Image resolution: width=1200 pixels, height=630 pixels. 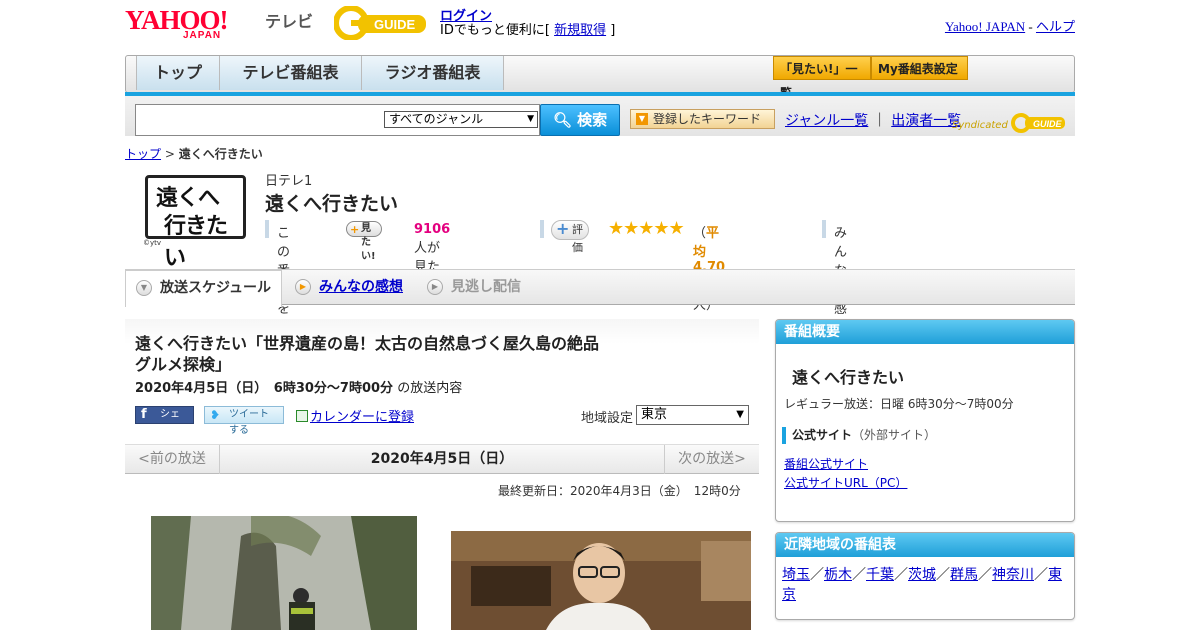 I want to click on current-broadcast-date: 2020年4月5日（日）, so click(x=442, y=459).